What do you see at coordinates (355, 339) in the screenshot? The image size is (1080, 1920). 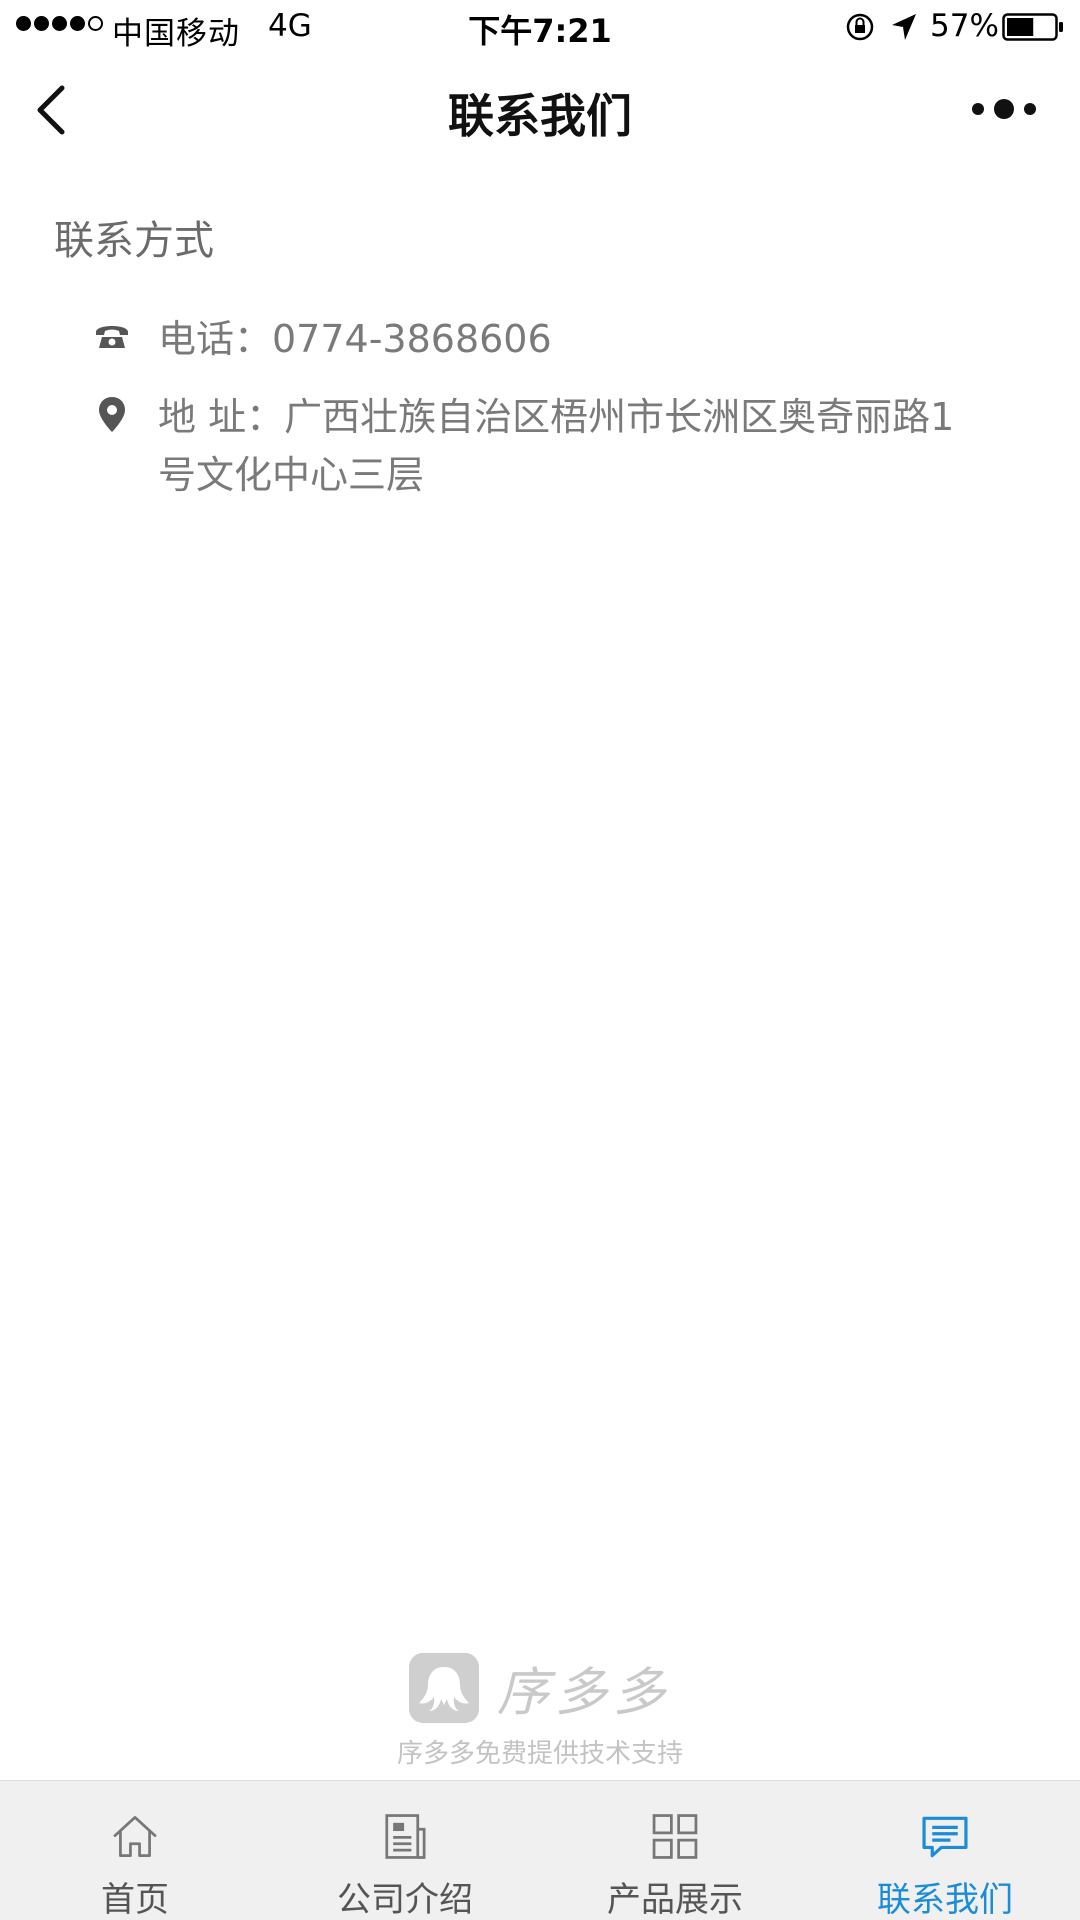 I see `phone-text: 电话：0774-3868606` at bounding box center [355, 339].